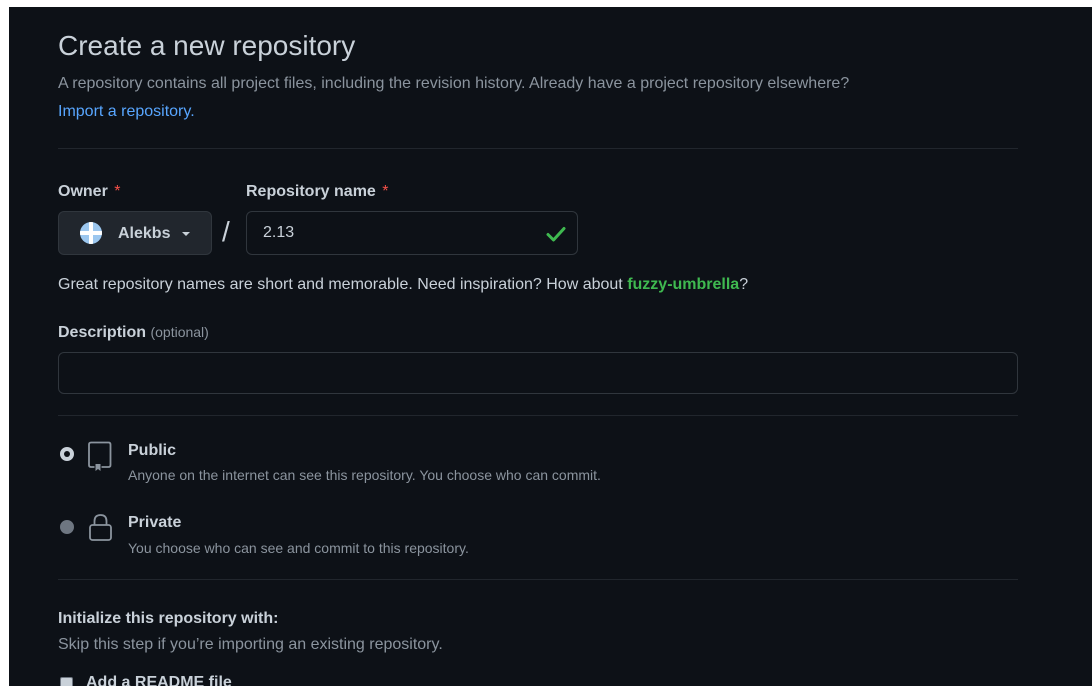 Image resolution: width=1092 pixels, height=686 pixels. Describe the element at coordinates (159, 679) in the screenshot. I see `readme-label: Add a README file` at that location.